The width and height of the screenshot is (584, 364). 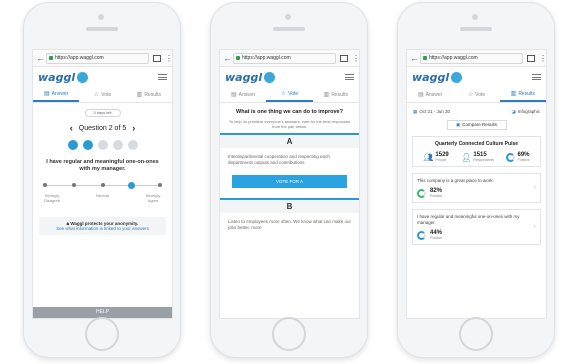 What do you see at coordinates (289, 112) in the screenshot?
I see `vote-question: What is one thing we can do to improve?` at bounding box center [289, 112].